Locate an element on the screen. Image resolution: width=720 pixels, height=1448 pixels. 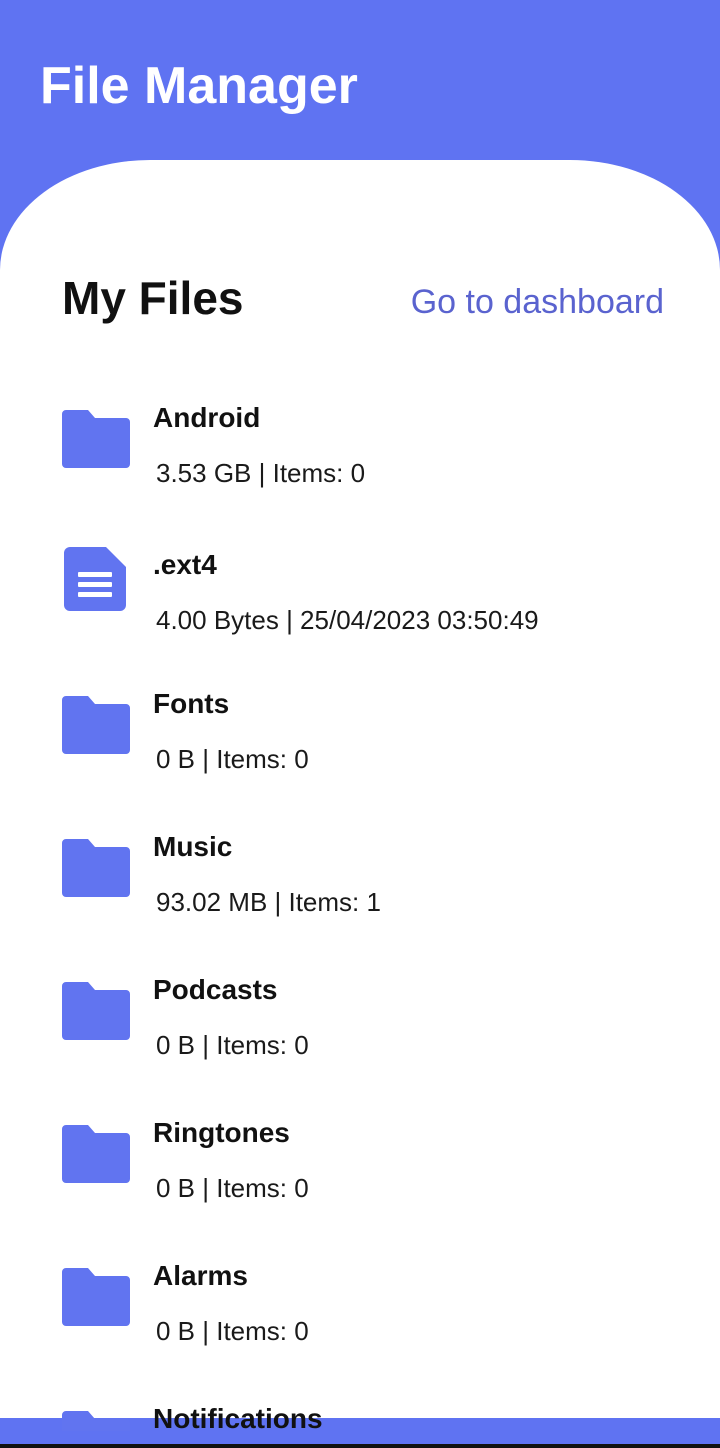
list-item-fonts: Fonts 0 B | Items: 0 is located at coordinates (360, 756).